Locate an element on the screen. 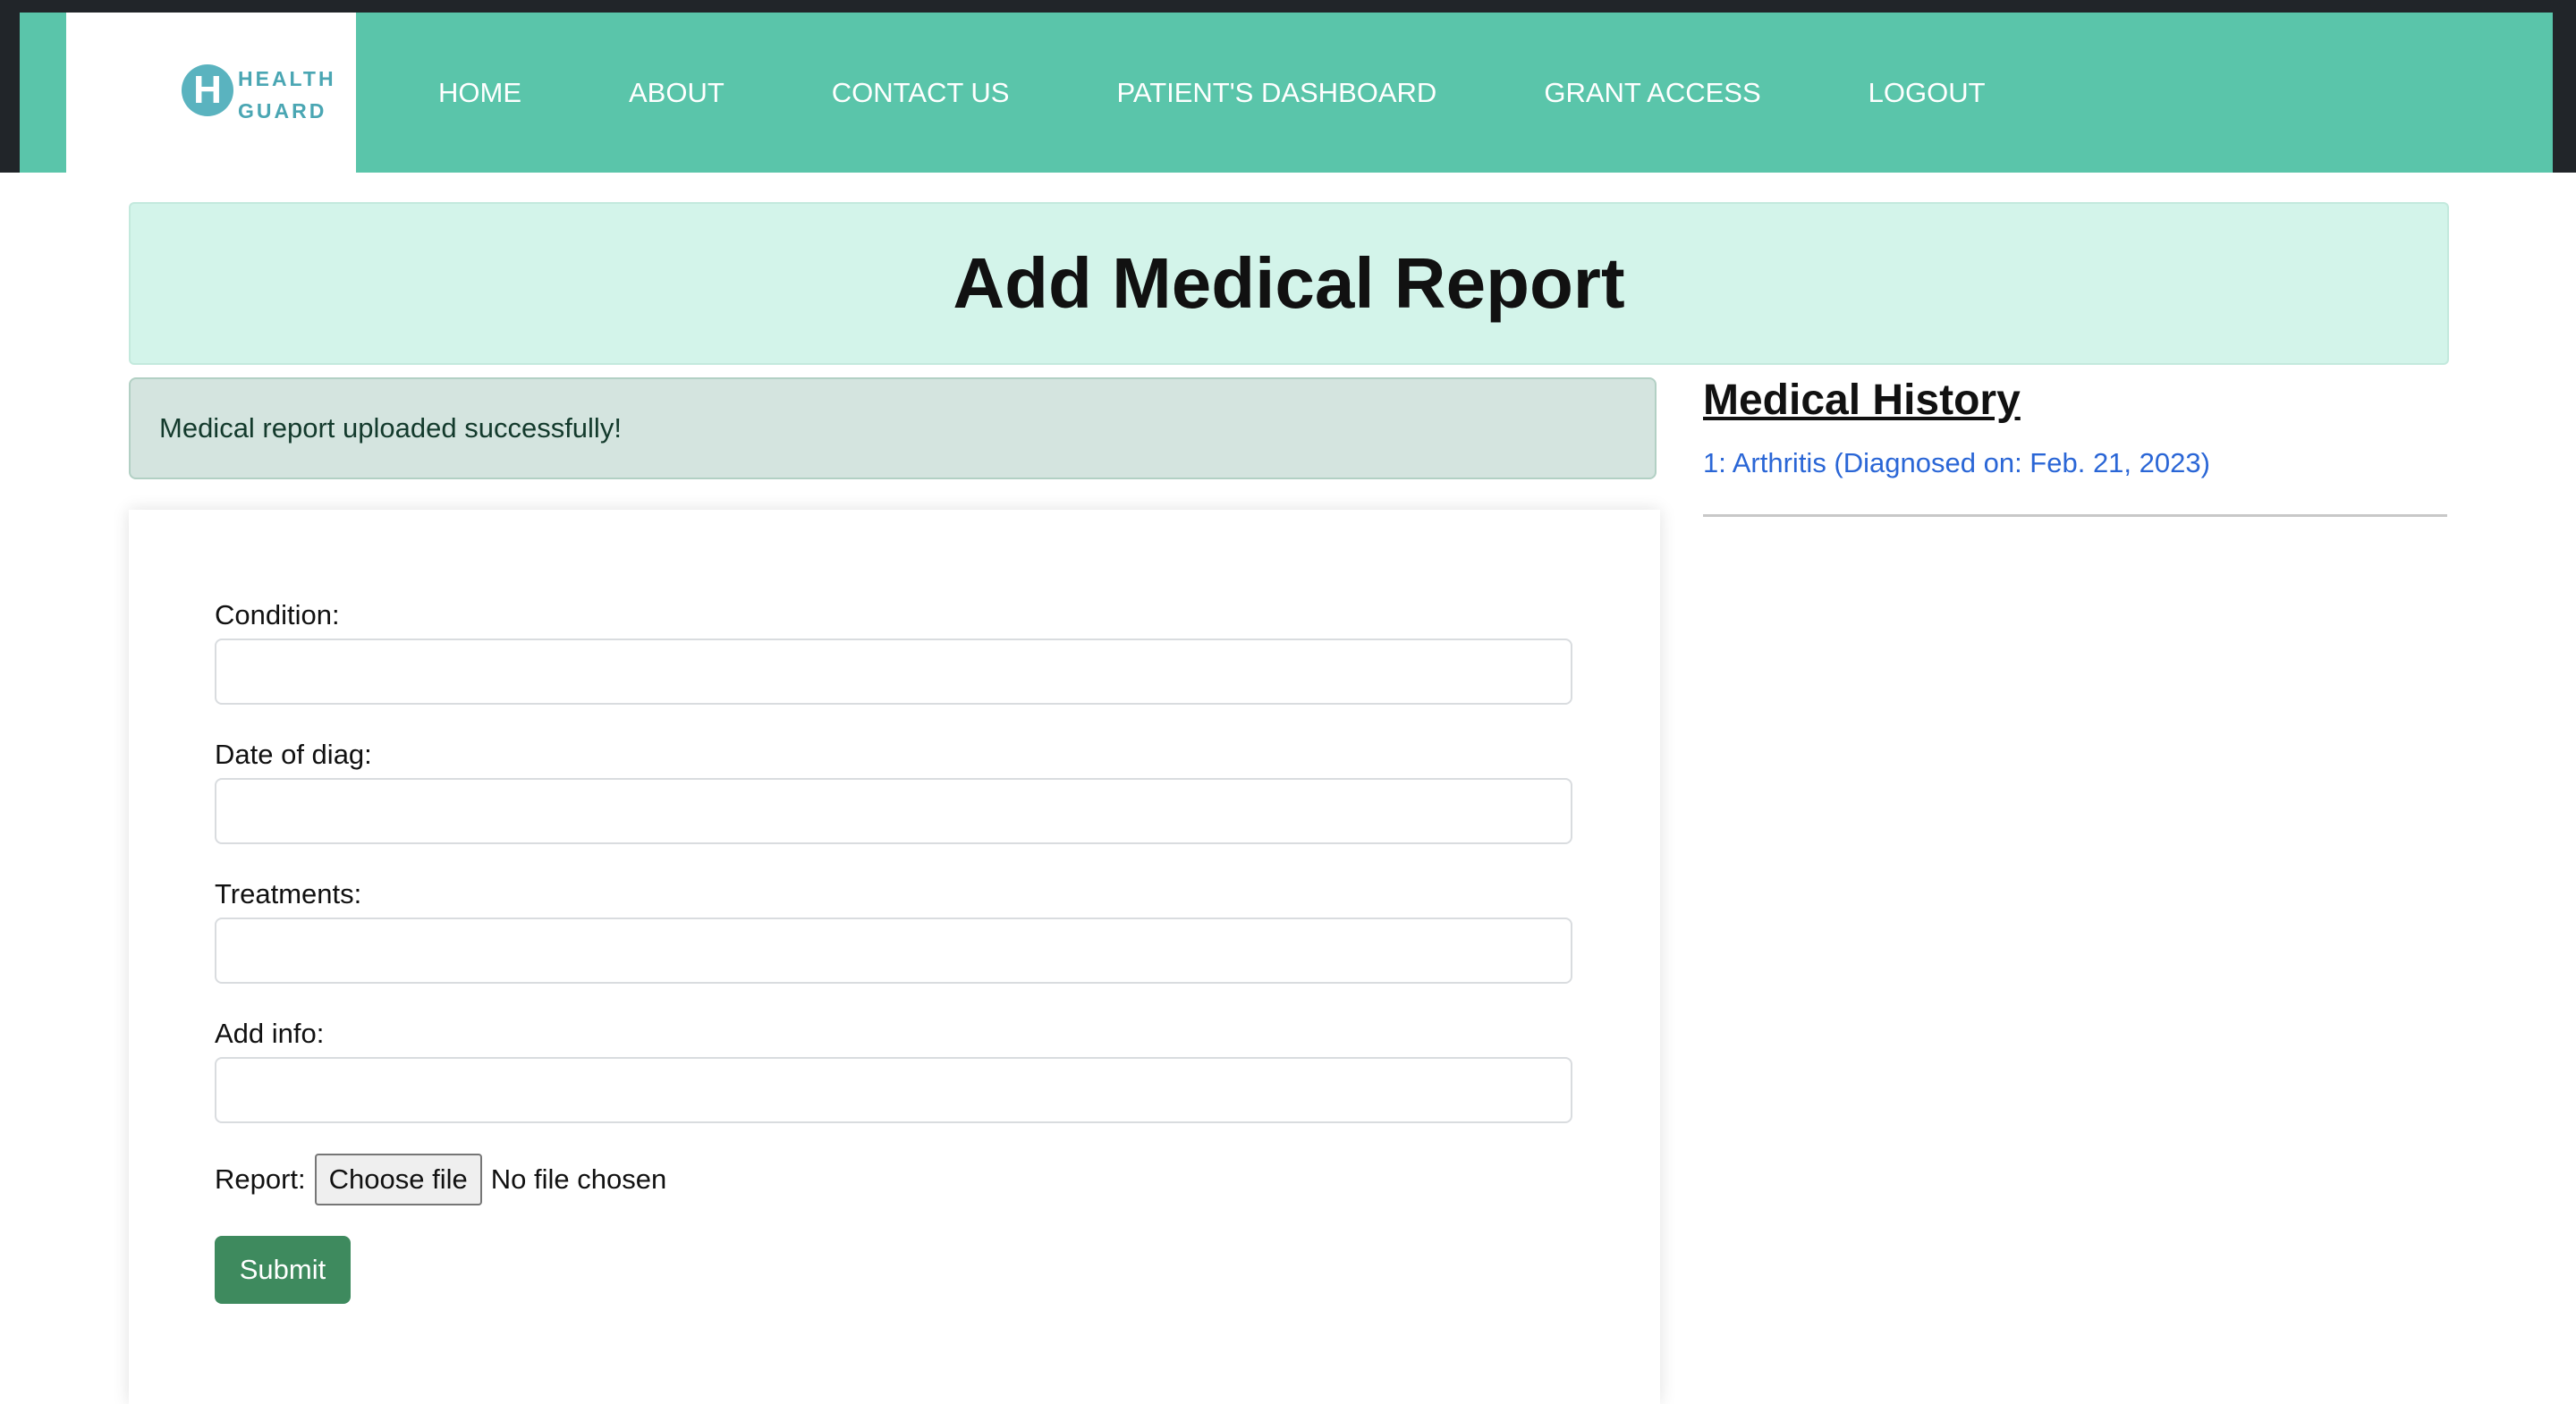 This screenshot has width=2576, height=1404. condition-input is located at coordinates (893, 672).